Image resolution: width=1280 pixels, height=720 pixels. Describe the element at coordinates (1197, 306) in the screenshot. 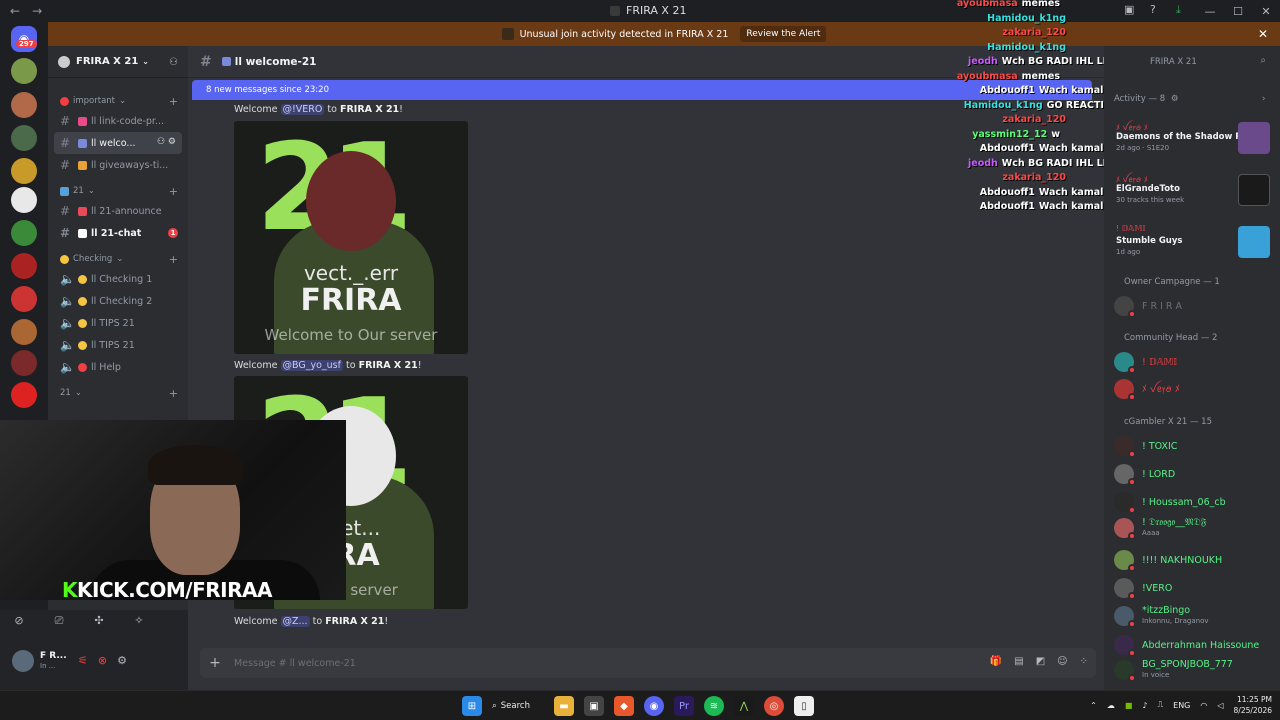

I see `member-row: F R I R A` at that location.